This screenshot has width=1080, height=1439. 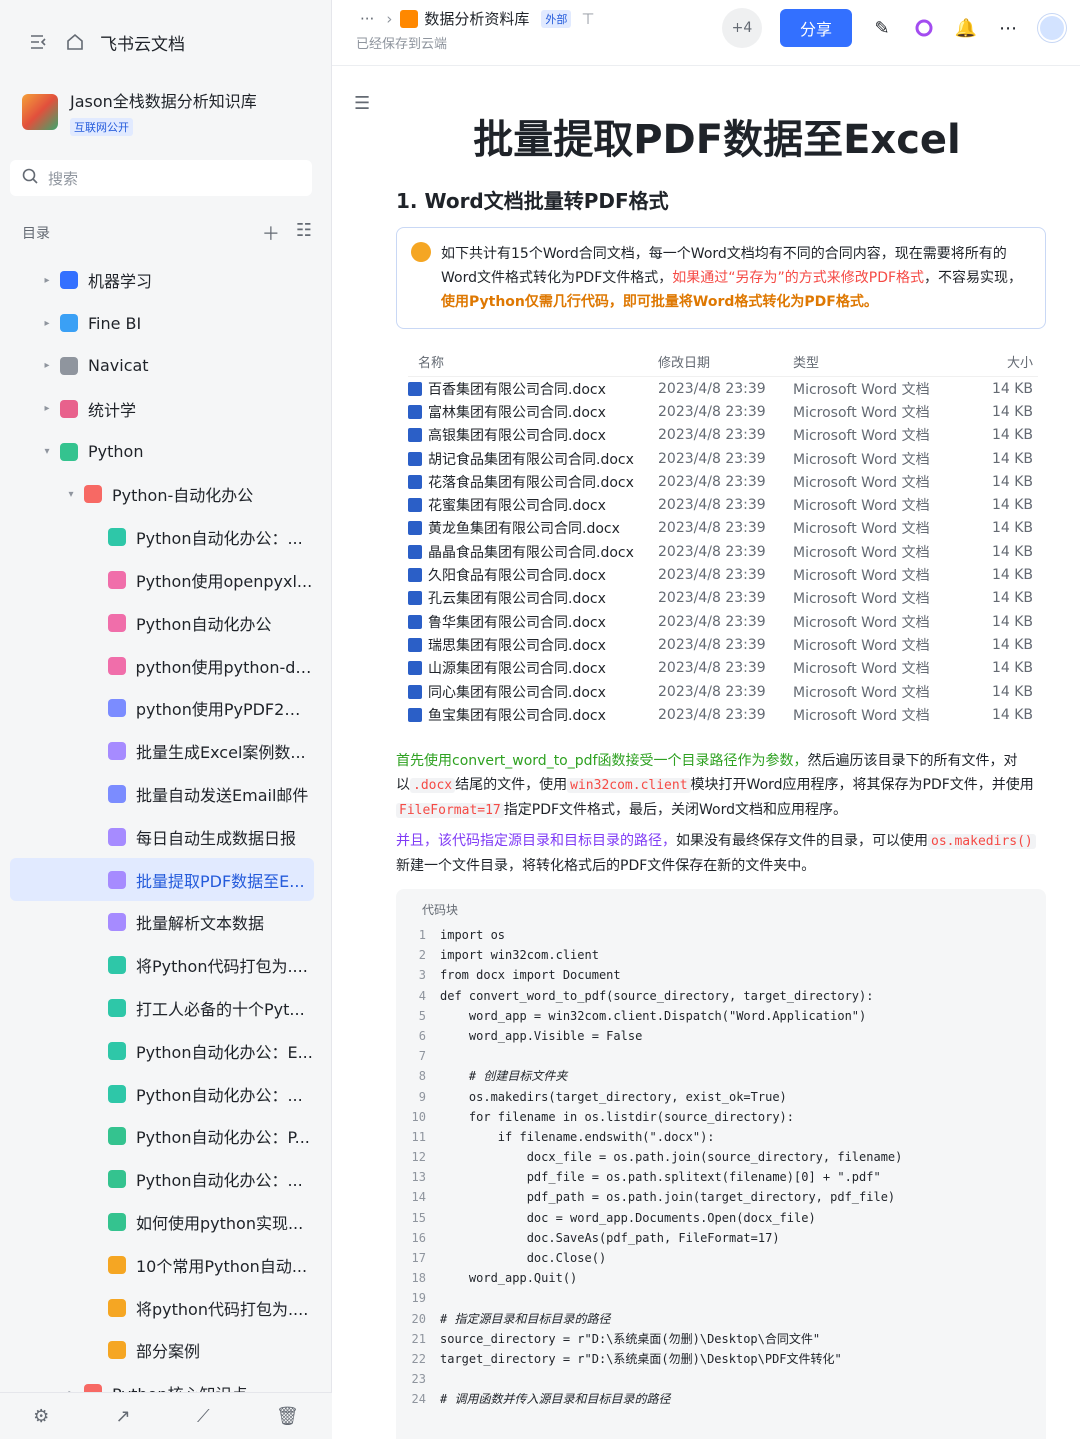 I want to click on doc-header: ··· › 数据分析资料库 外部 ⊤ 已经保存到云端 +4 分享 ✎ 🔔 ⋯, so click(x=706, y=33).